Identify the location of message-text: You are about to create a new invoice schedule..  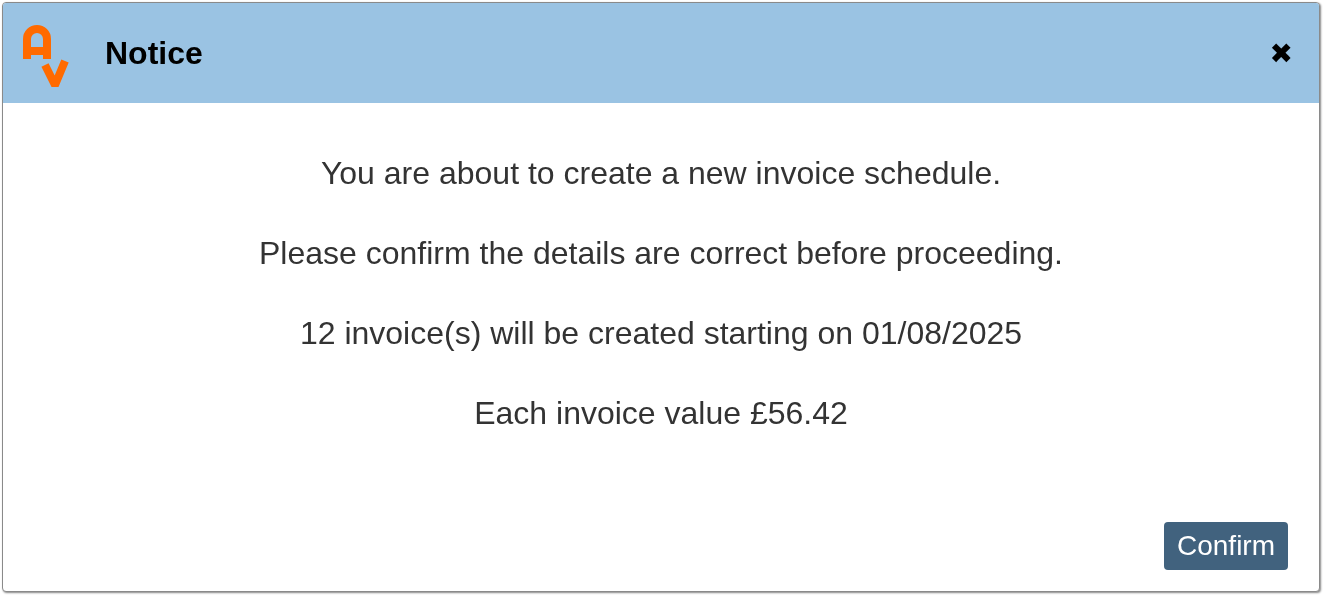
(661, 173).